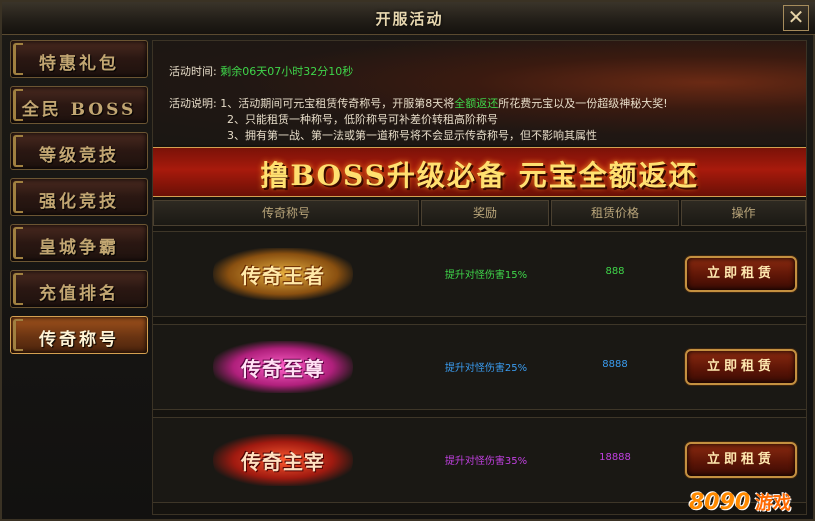 This screenshot has width=815, height=521. Describe the element at coordinates (79, 64) in the screenshot. I see `sidebar-item-label: 特惠礼包` at that location.